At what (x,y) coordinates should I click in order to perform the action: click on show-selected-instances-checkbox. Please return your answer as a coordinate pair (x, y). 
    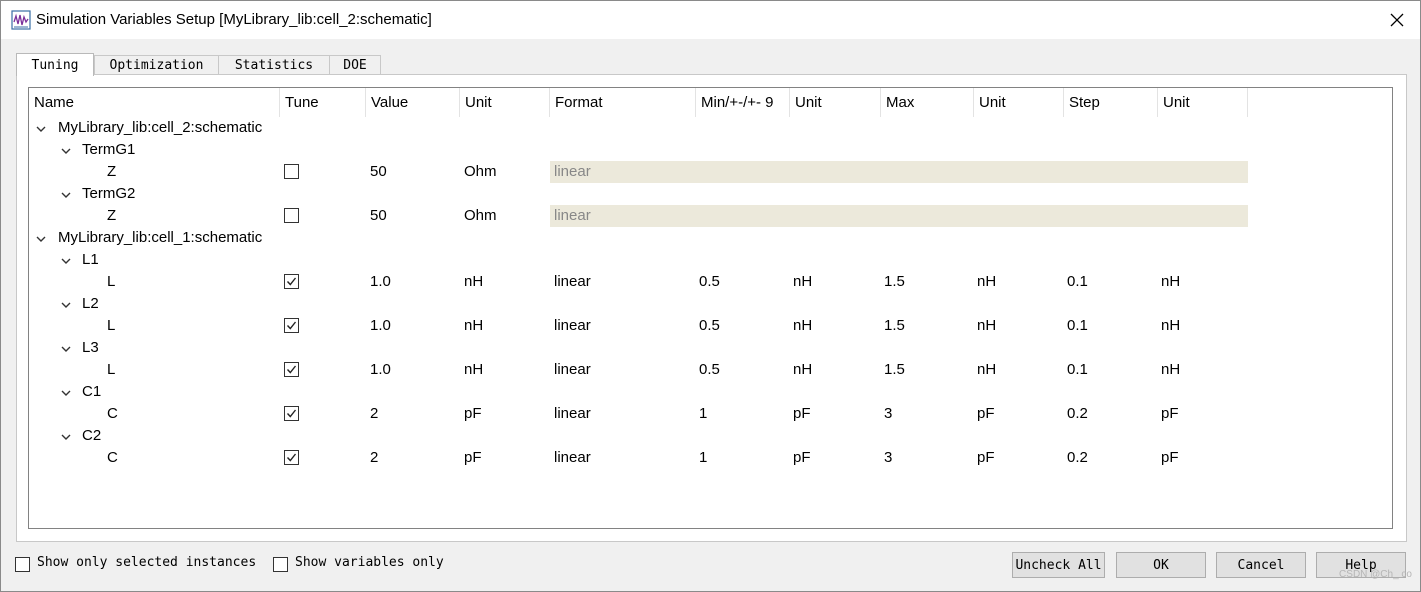
    Looking at the image, I should click on (22, 564).